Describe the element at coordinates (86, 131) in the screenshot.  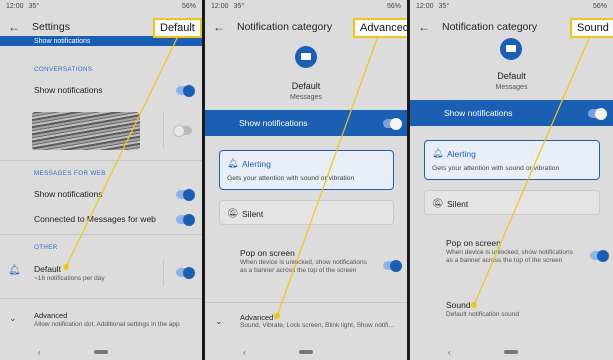
I see `redacted-contact` at that location.